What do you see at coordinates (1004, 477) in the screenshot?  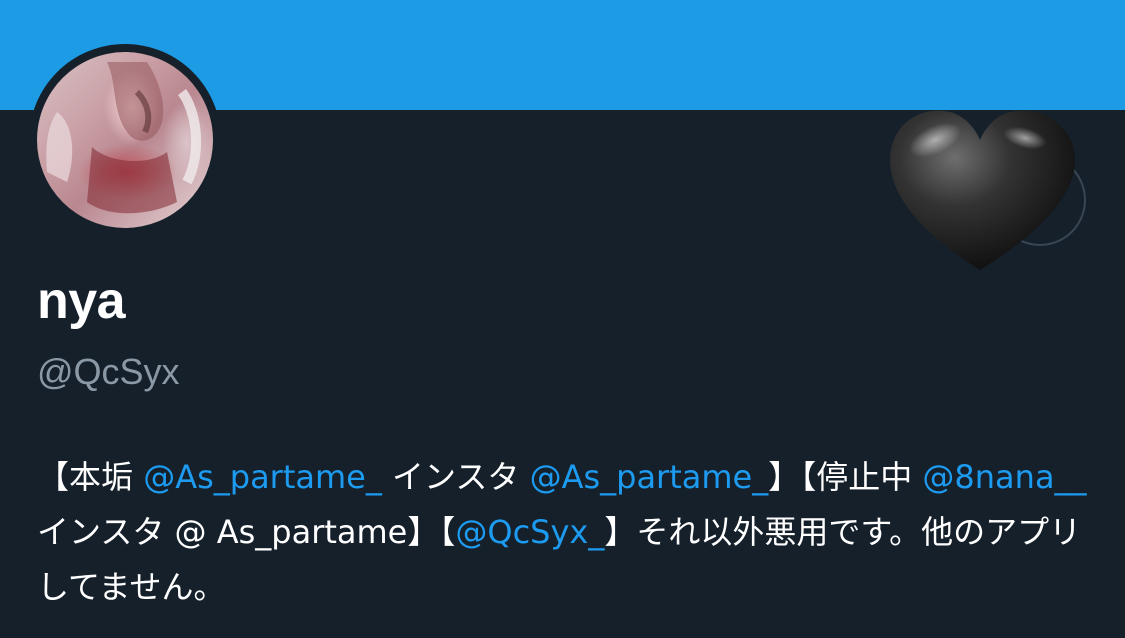 I see `mention-link: @8nana__` at bounding box center [1004, 477].